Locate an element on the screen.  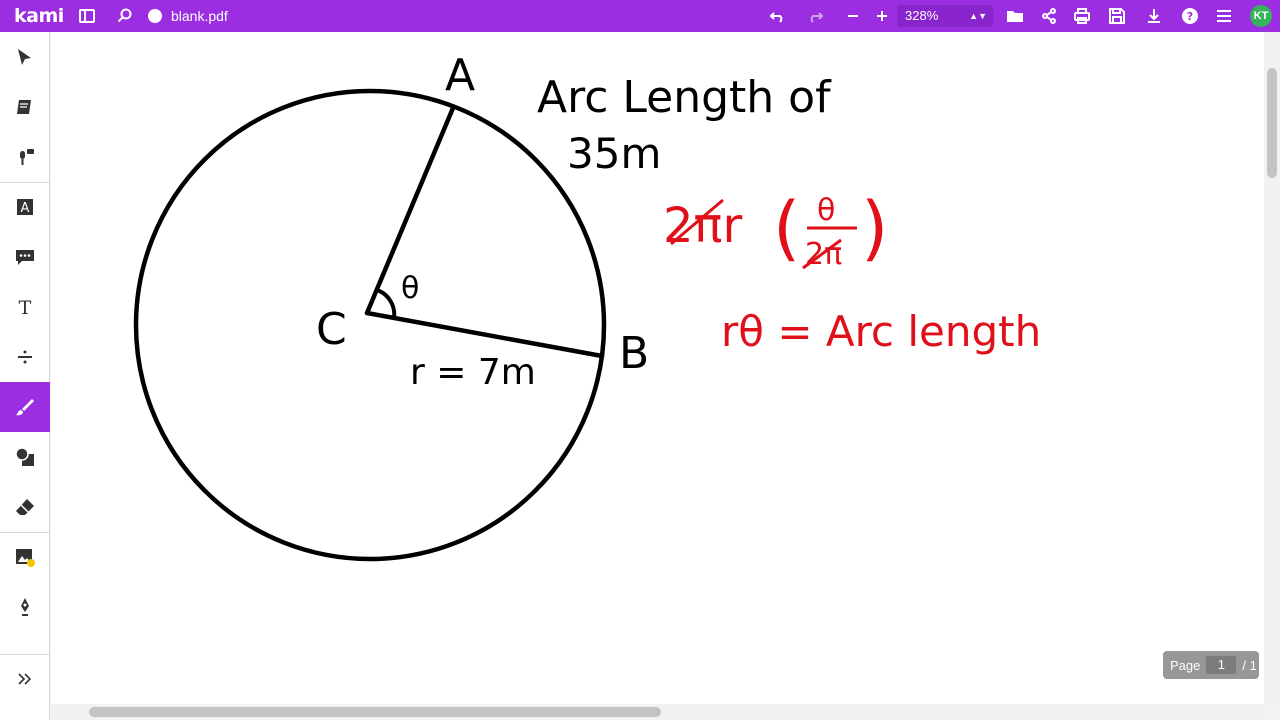
search-icon is located at coordinates (125, 16).